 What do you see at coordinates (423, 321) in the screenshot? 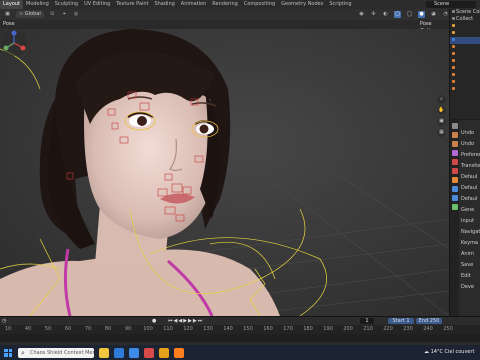
I see `end-label: End` at bounding box center [423, 321].